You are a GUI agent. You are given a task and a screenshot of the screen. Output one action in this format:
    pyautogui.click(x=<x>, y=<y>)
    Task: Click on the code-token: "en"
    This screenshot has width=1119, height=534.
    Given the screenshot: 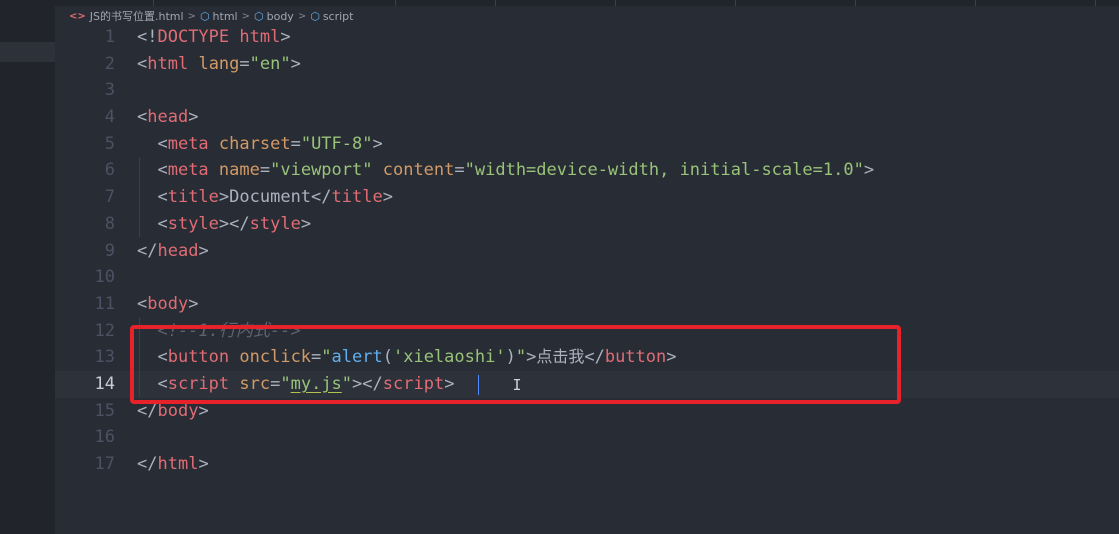 What is the action you would take?
    pyautogui.click(x=270, y=63)
    